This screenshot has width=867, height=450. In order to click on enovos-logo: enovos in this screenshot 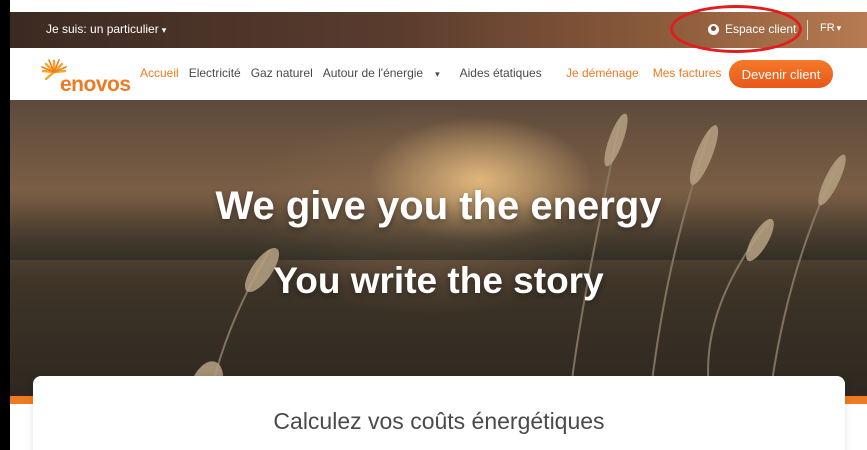, I will do `click(90, 77)`.